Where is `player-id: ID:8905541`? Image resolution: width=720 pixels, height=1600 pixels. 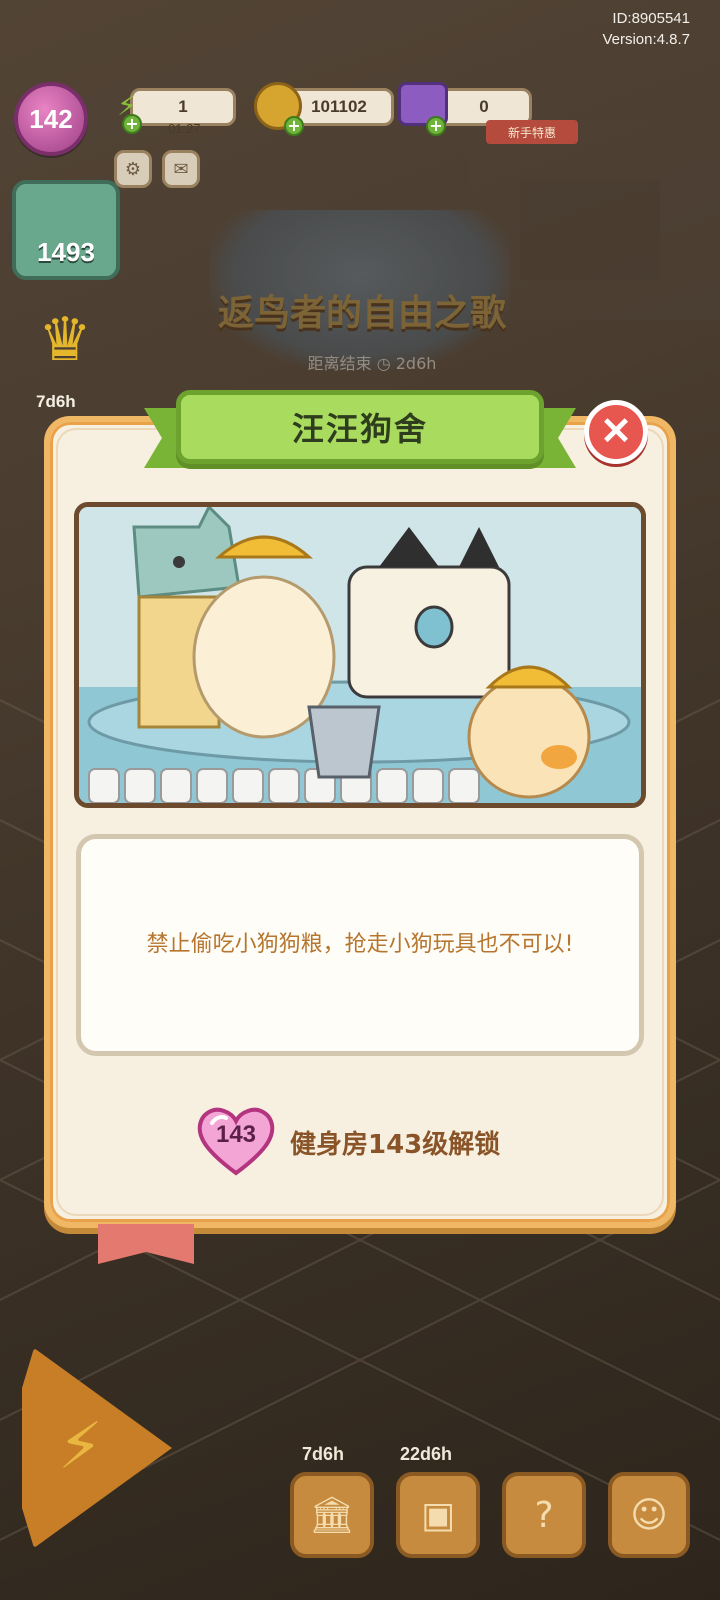
player-id: ID:8905541 is located at coordinates (651, 18).